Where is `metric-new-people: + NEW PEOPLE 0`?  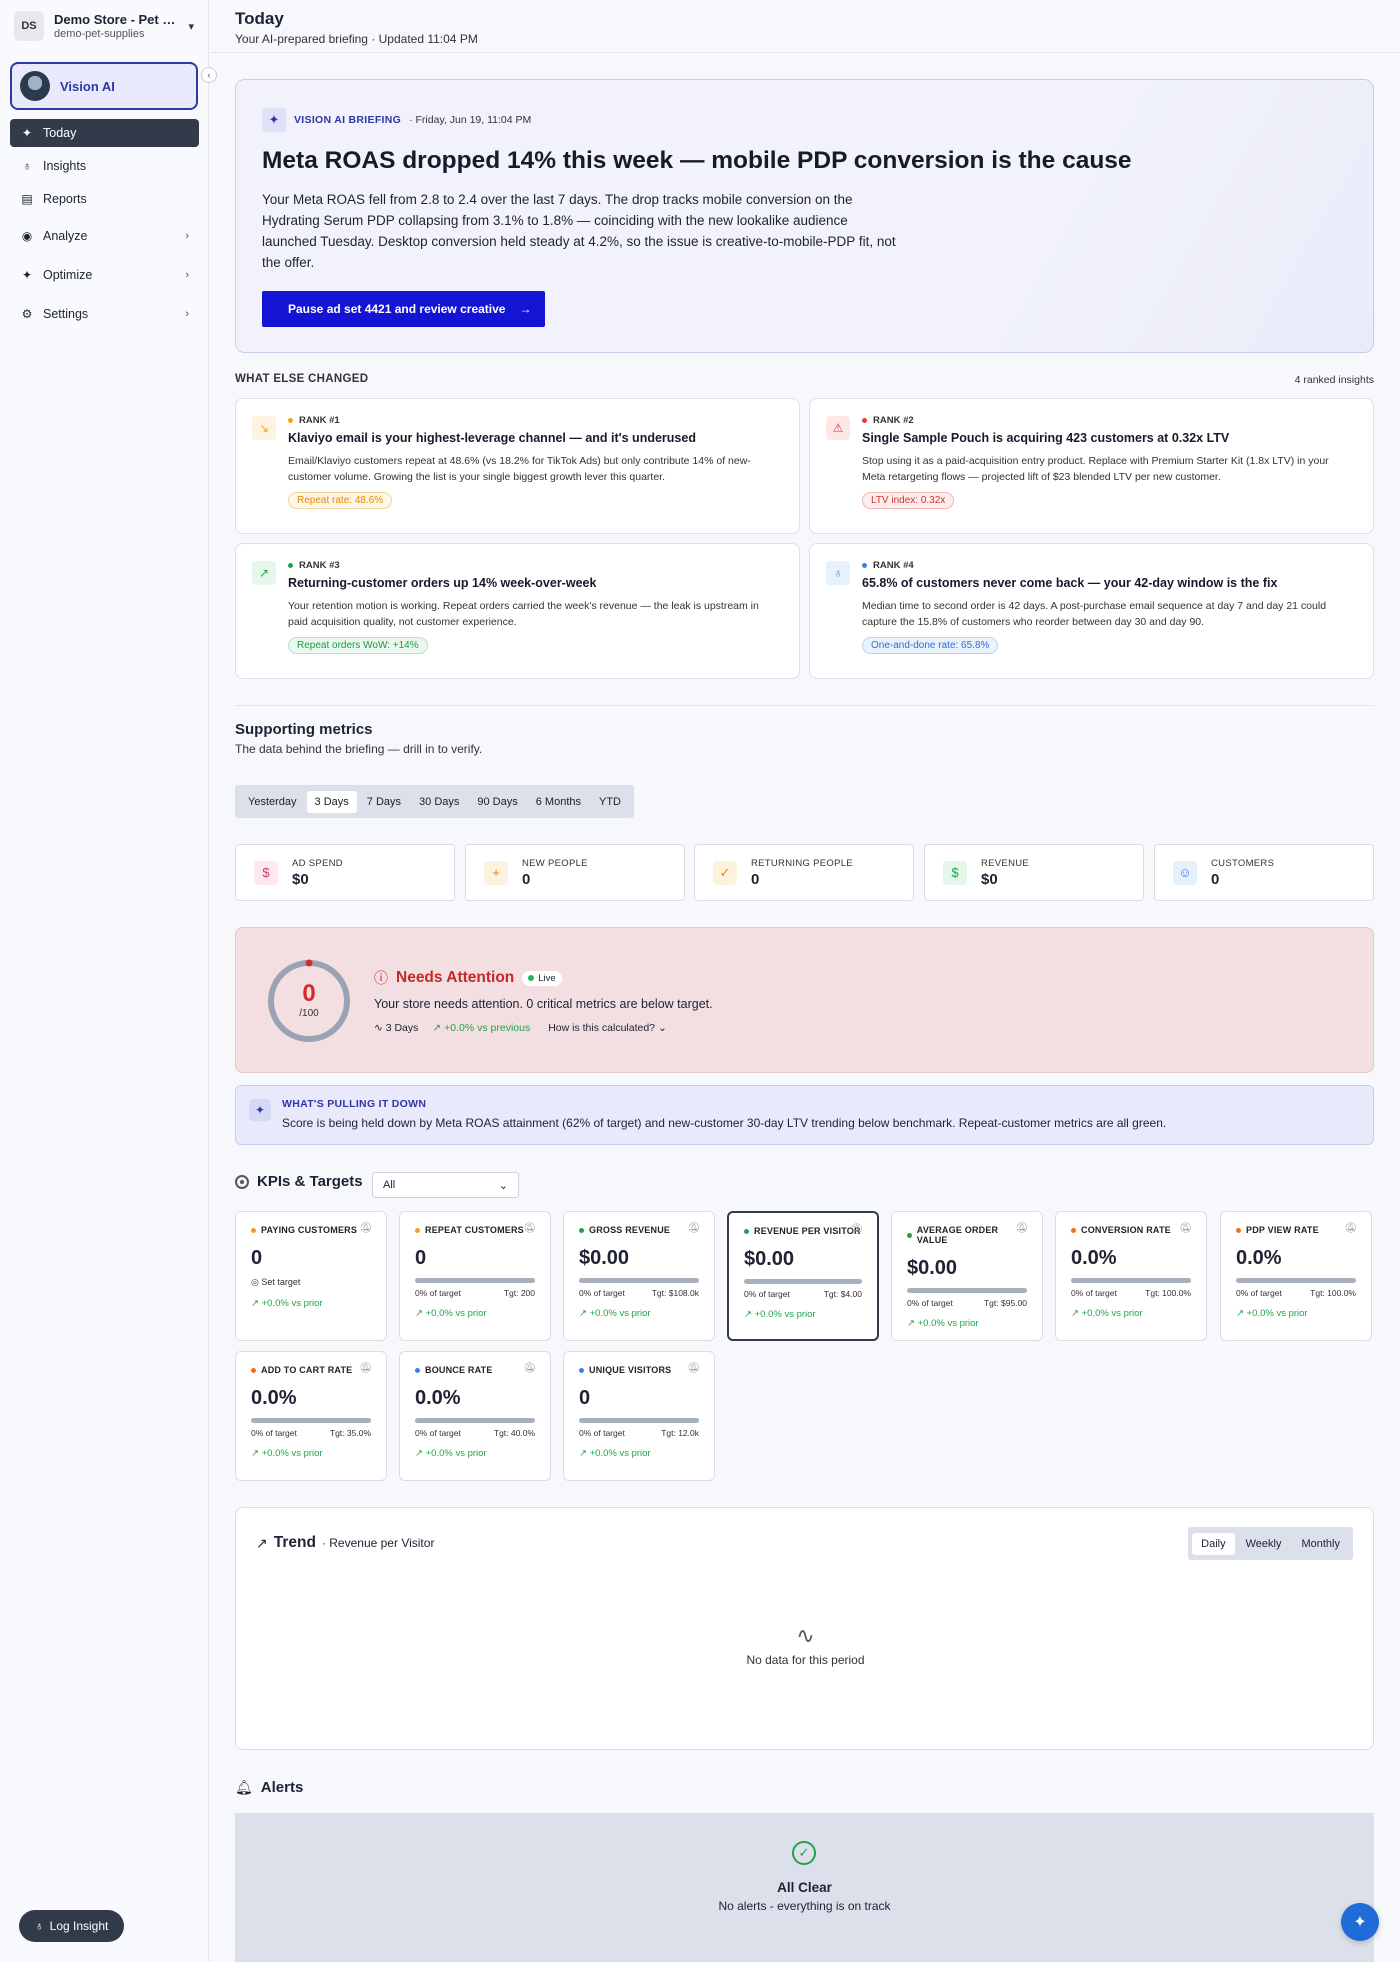 metric-new-people: + NEW PEOPLE 0 is located at coordinates (575, 872).